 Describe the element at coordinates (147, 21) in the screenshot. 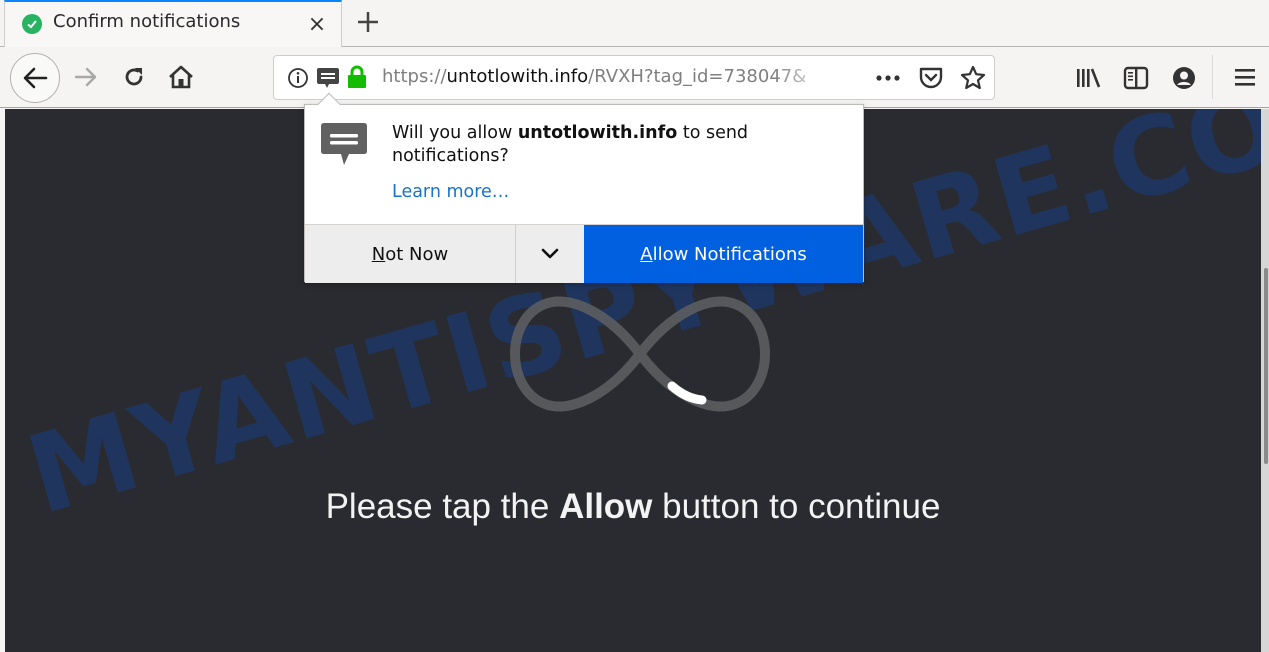

I see `tab-title: Confirm notifications` at that location.